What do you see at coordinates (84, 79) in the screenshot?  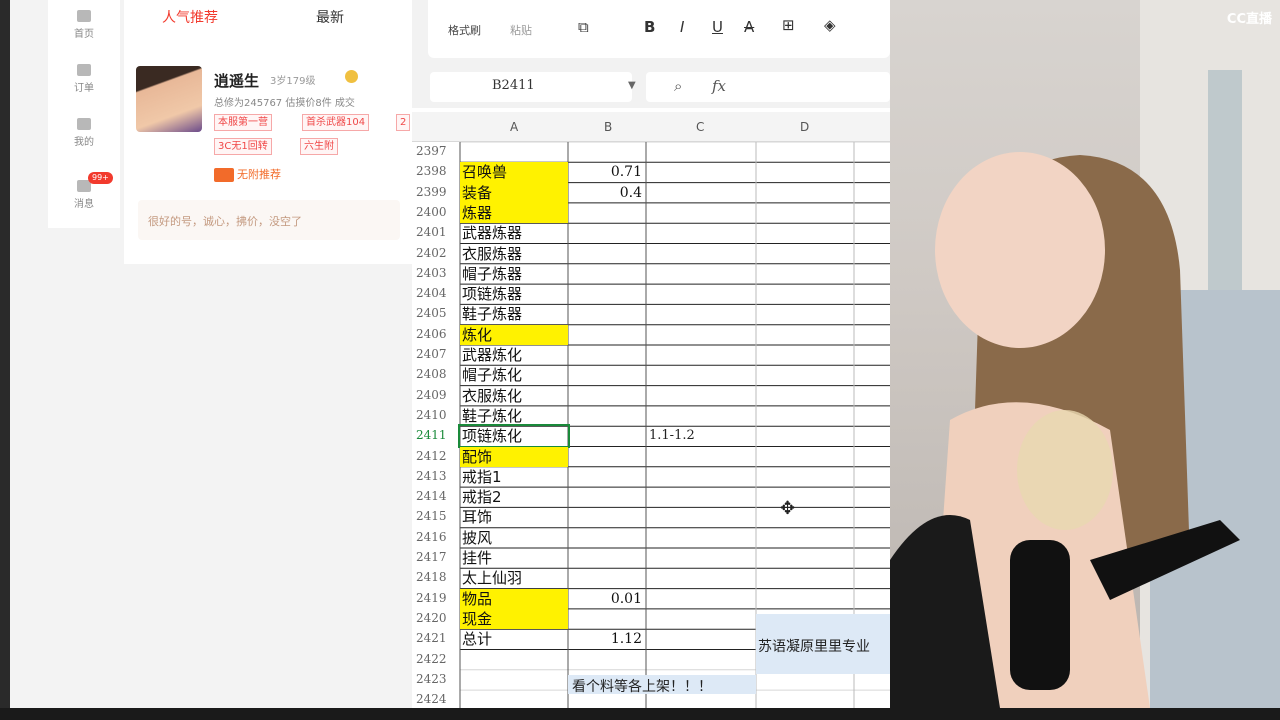 I see `nav-item-orders: 订单` at bounding box center [84, 79].